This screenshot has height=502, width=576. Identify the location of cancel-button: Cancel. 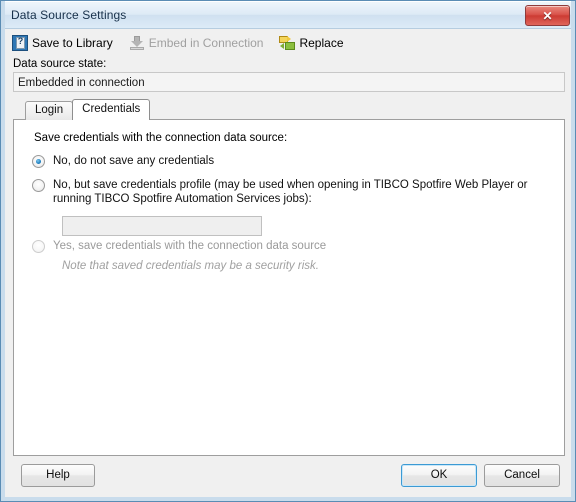
(522, 475).